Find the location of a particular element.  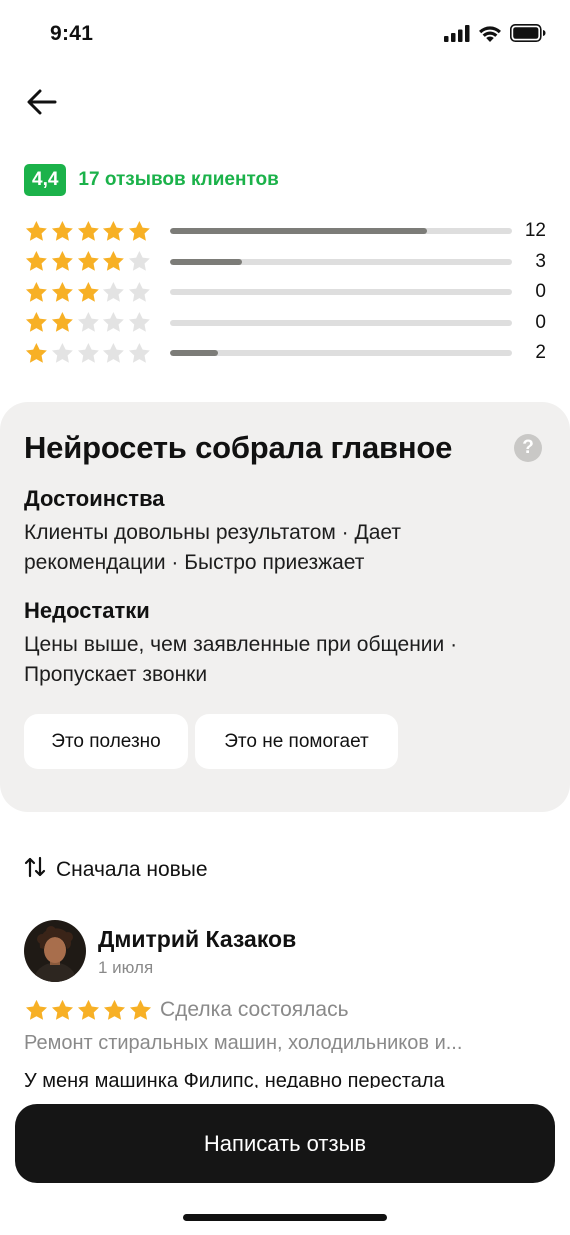

avatar is located at coordinates (55, 951).